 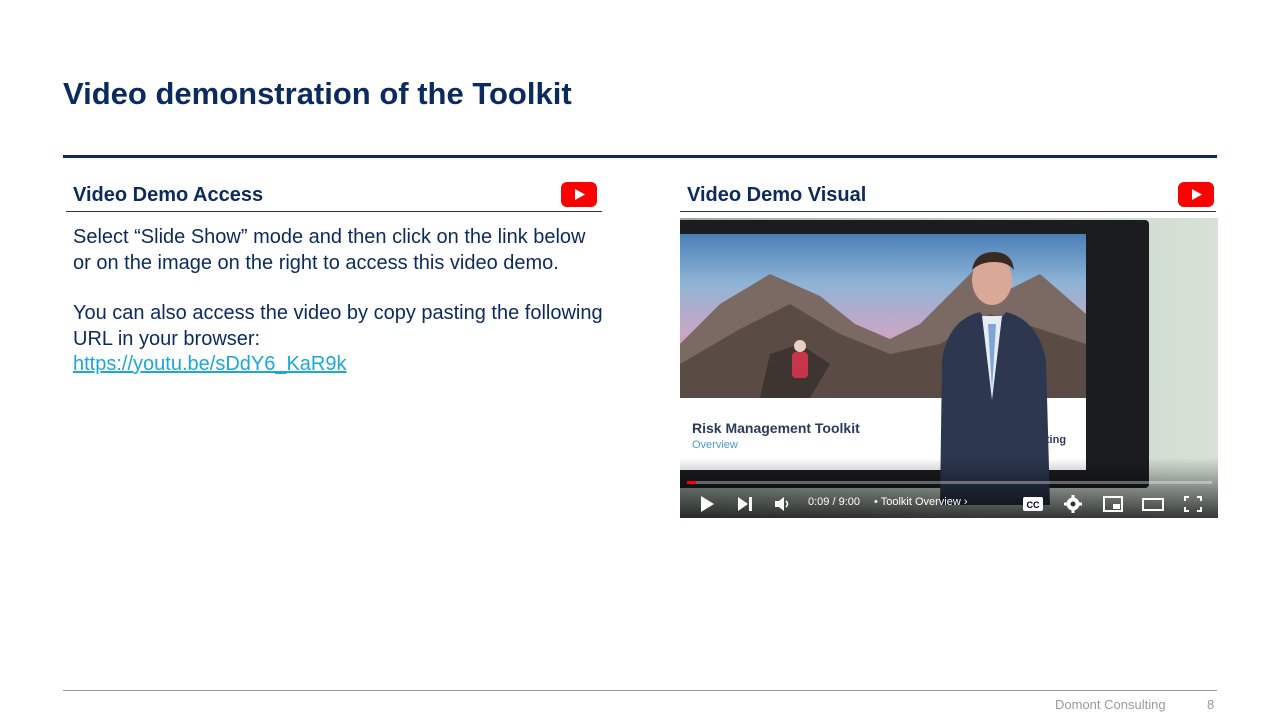 I want to click on video-demo-visual-header: Video Demo Visual, so click(x=948, y=197).